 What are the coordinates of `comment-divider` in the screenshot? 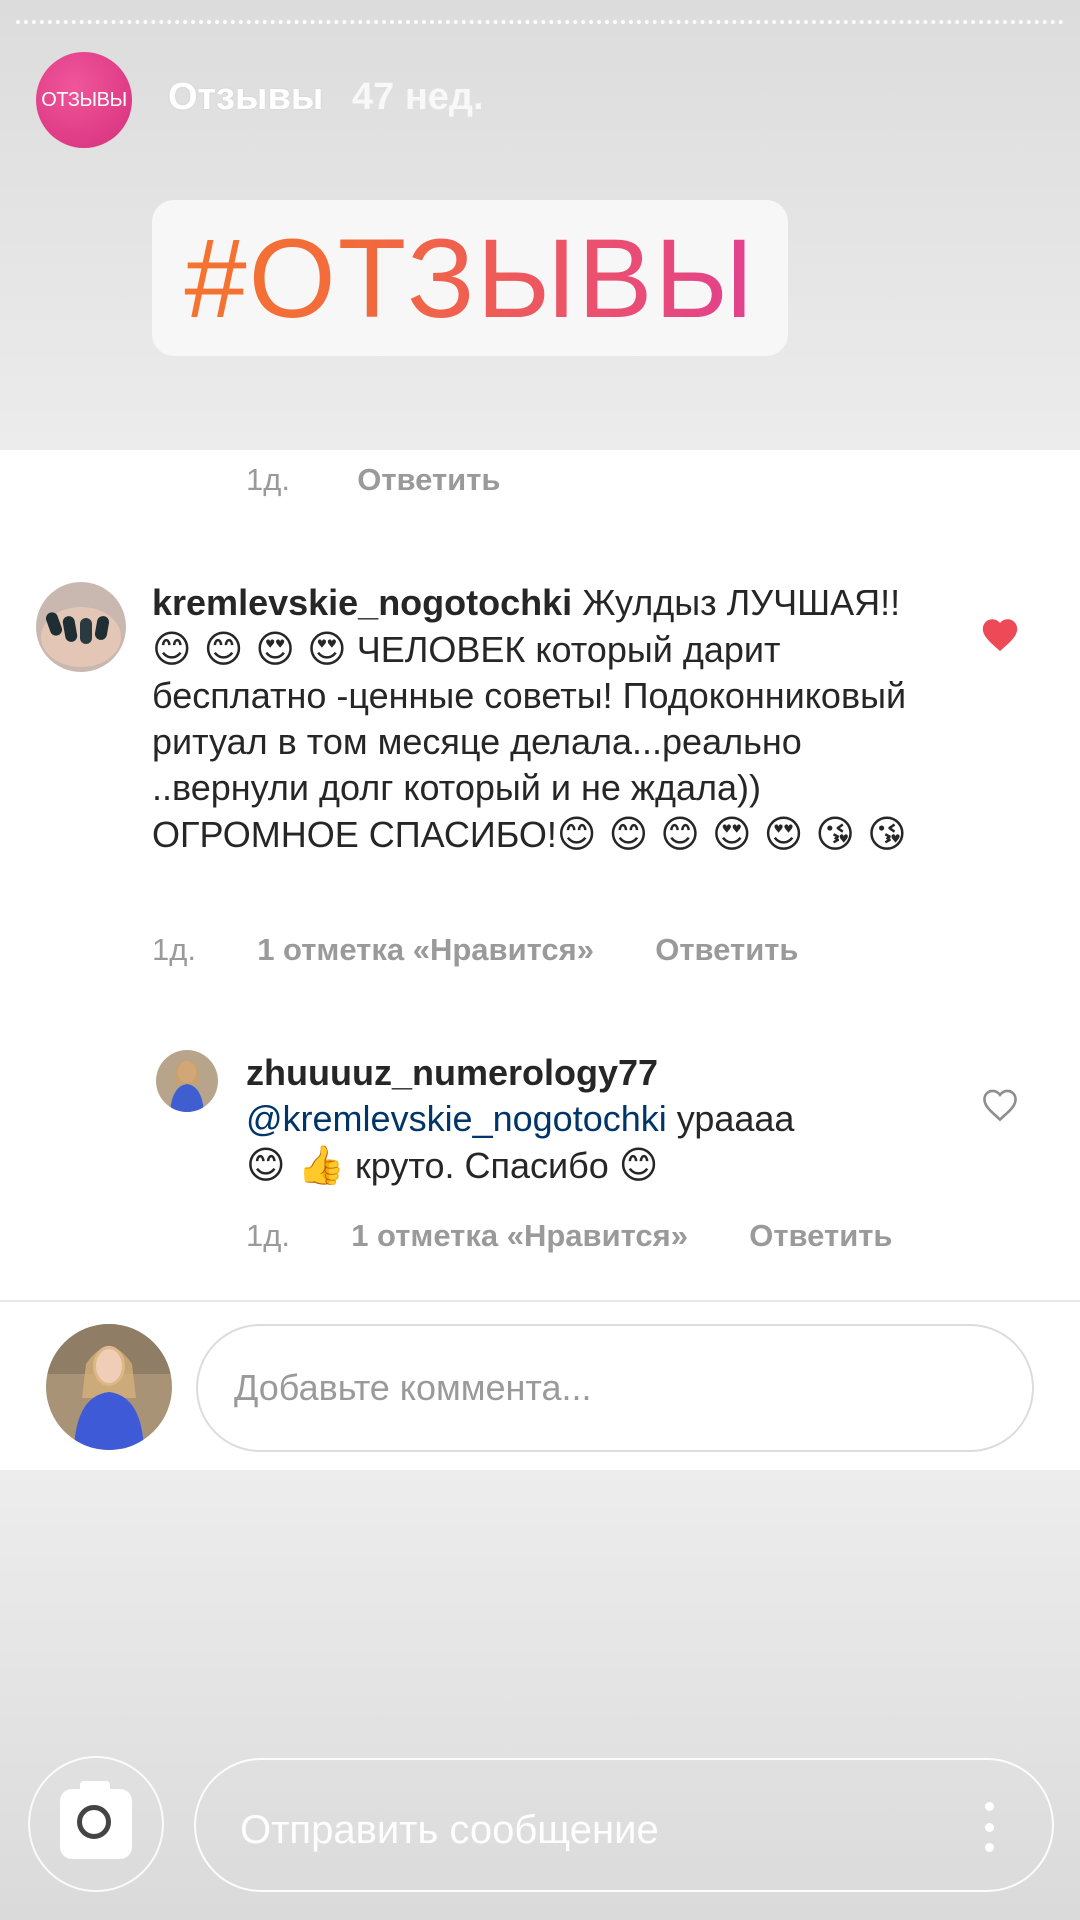 It's located at (540, 1301).